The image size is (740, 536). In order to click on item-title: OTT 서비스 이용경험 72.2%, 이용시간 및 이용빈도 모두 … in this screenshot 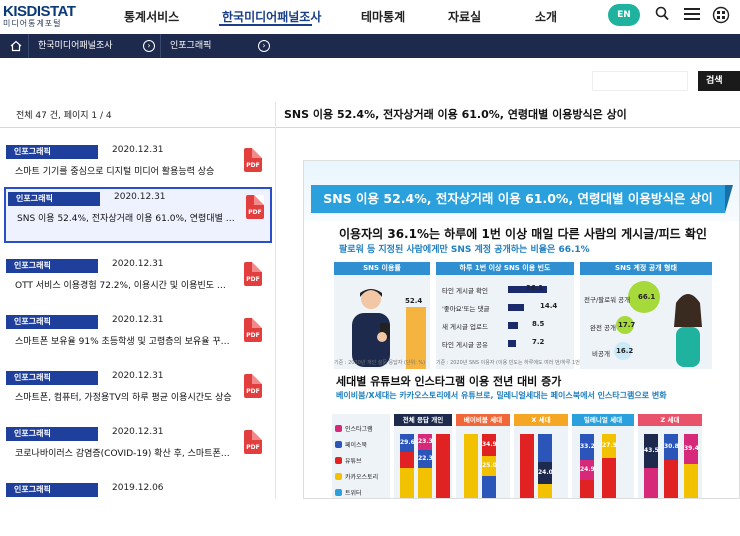, I will do `click(124, 284)`.